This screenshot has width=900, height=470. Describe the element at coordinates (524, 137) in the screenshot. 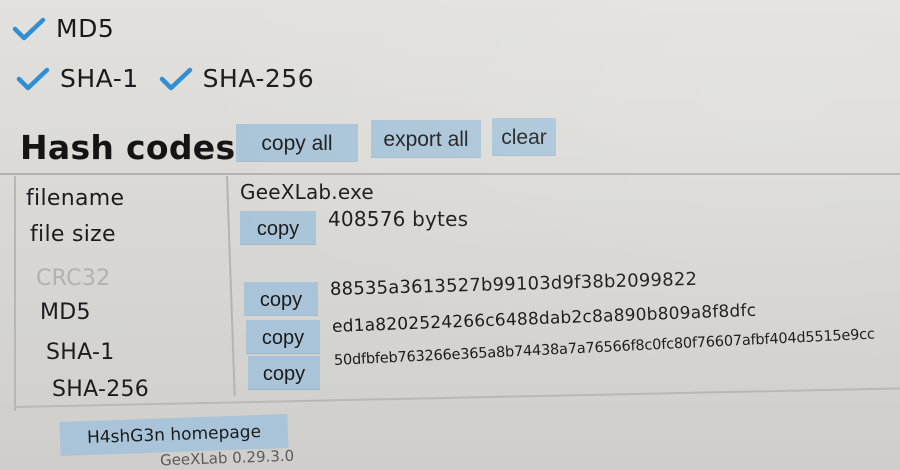

I see `clear-button: clear` at that location.